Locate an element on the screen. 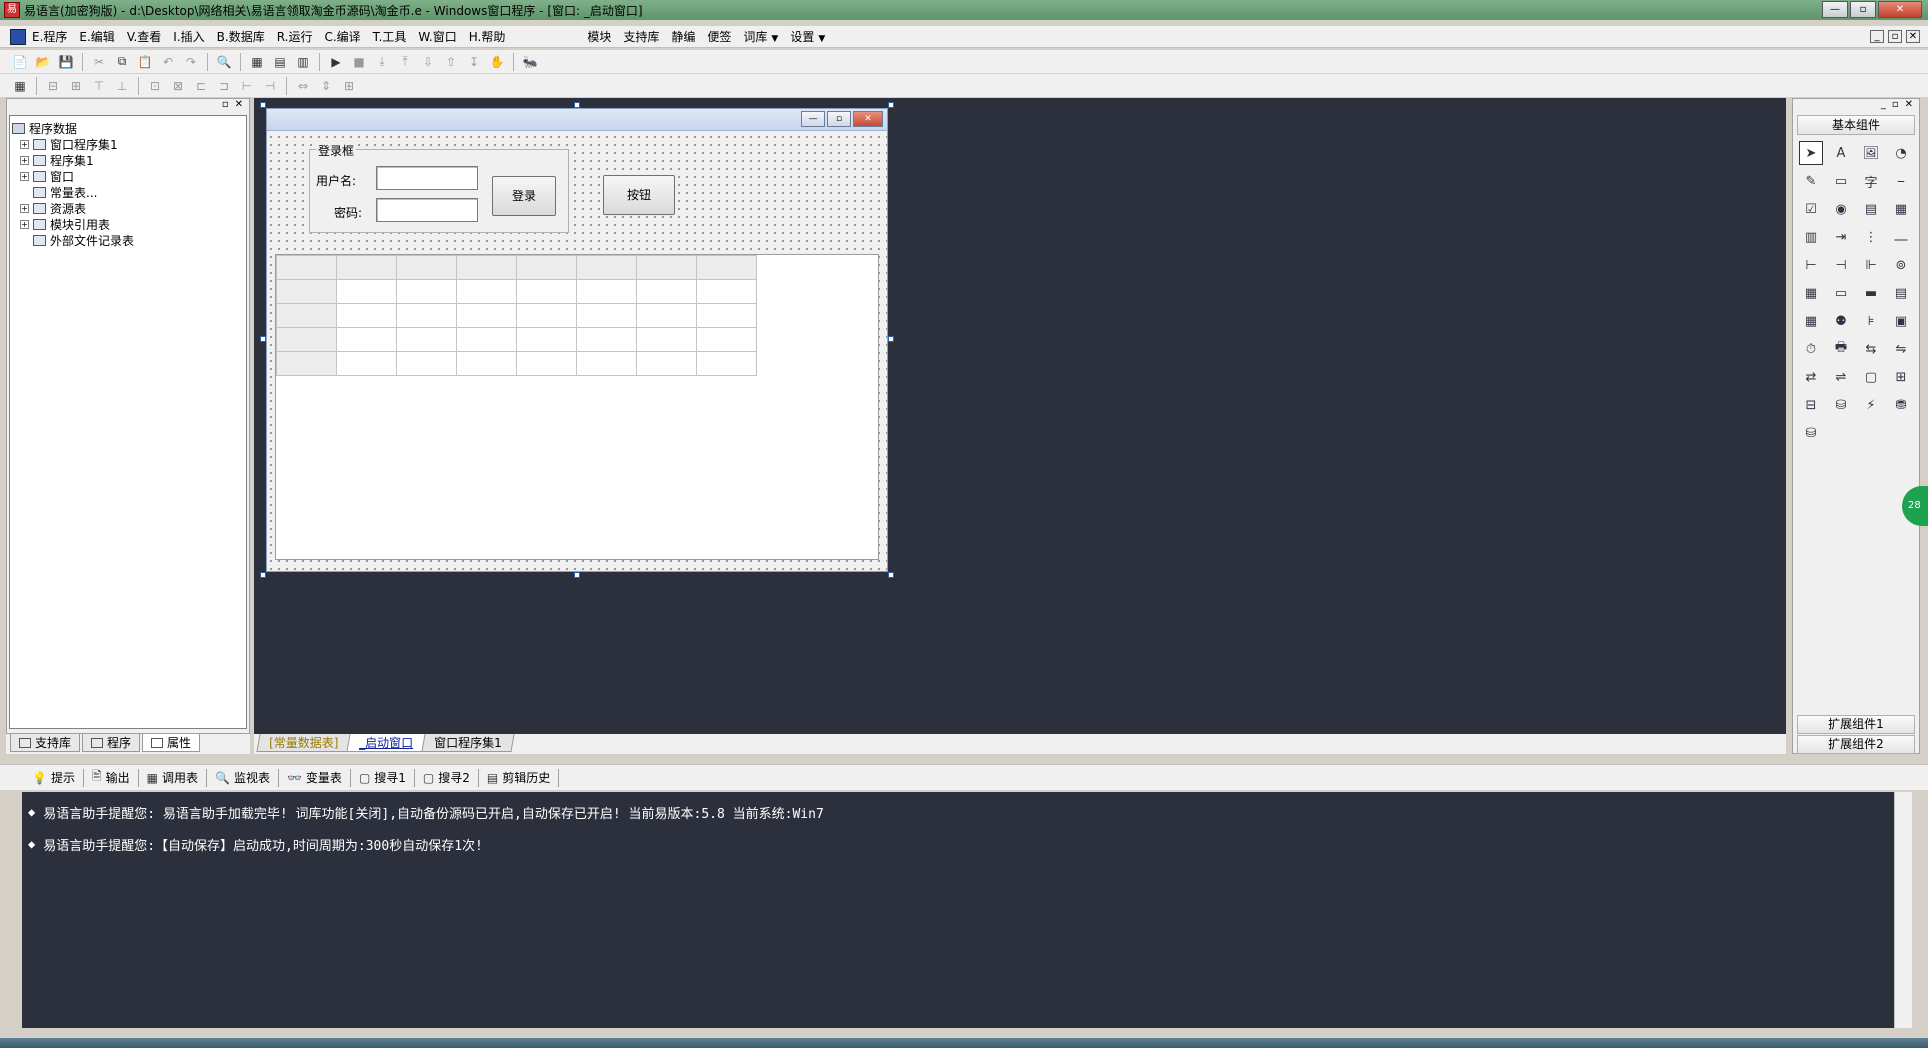 The width and height of the screenshot is (1928, 1048). output-scrollbar is located at coordinates (1903, 910).